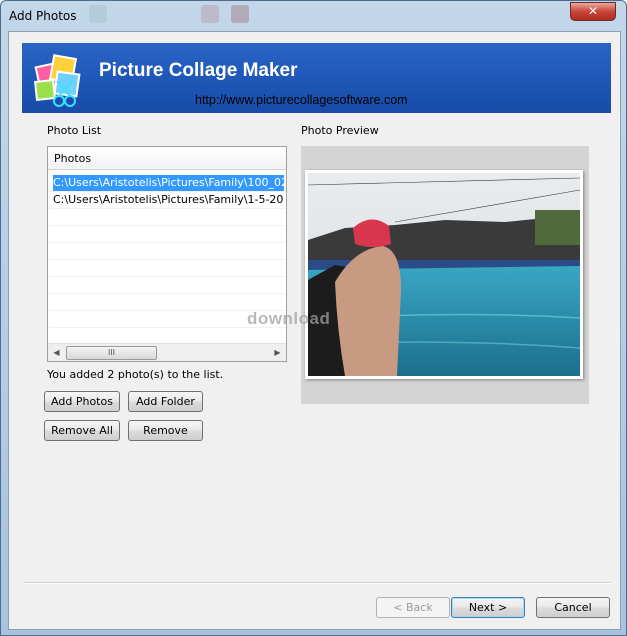  What do you see at coordinates (135, 374) in the screenshot?
I see `status-text: You added 2 photo(s) to the list.` at bounding box center [135, 374].